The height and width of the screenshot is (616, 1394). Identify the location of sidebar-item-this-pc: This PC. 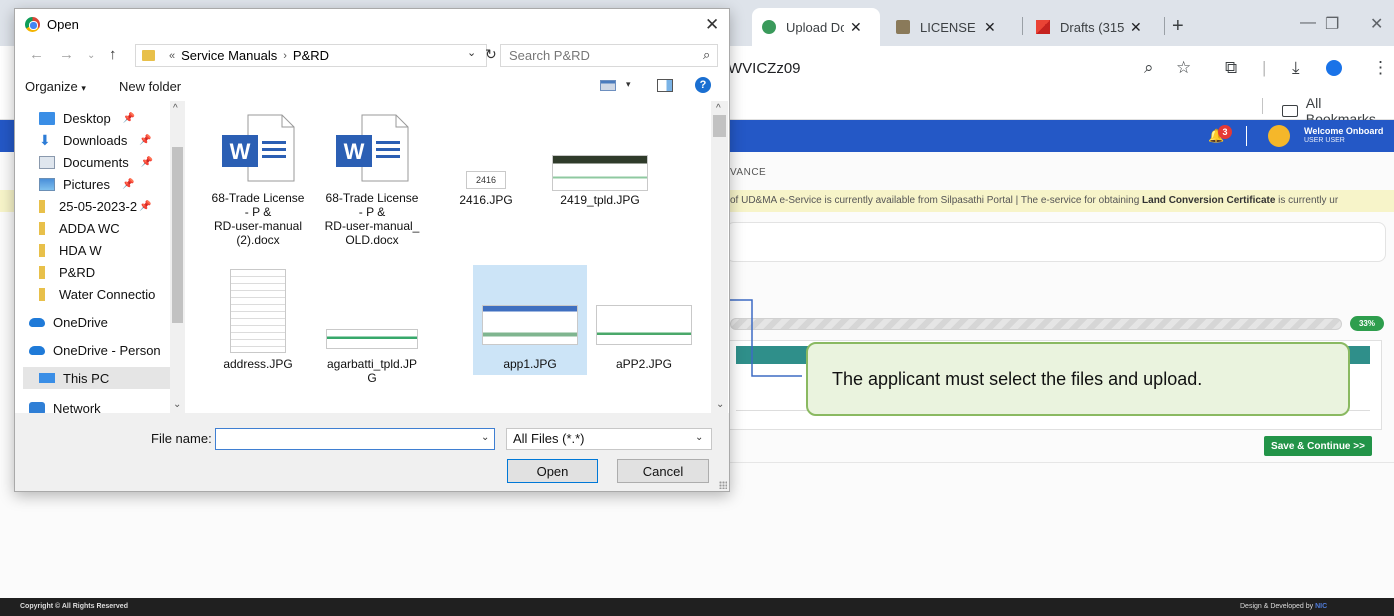
(97, 378).